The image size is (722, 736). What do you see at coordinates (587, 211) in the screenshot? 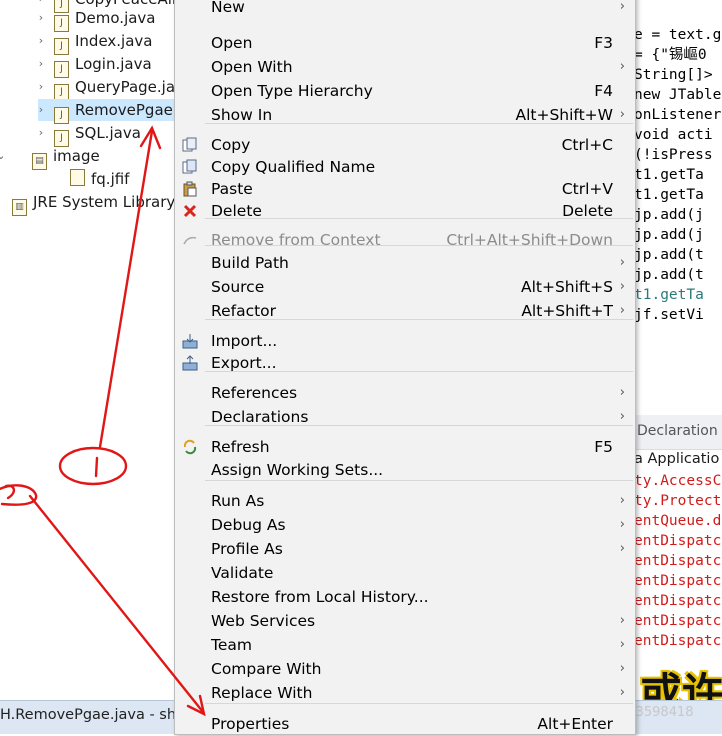
I see `menu-item-shortcut: Delete` at bounding box center [587, 211].